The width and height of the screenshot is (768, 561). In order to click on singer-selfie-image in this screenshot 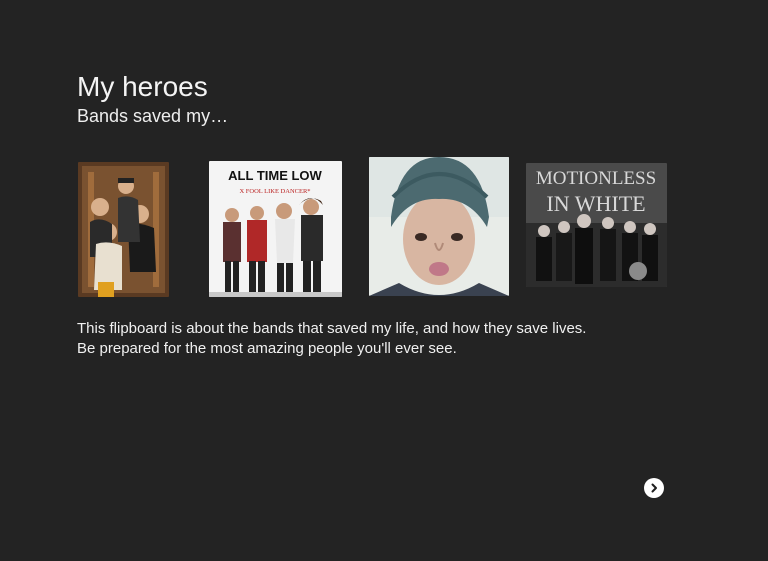, I will do `click(439, 226)`.